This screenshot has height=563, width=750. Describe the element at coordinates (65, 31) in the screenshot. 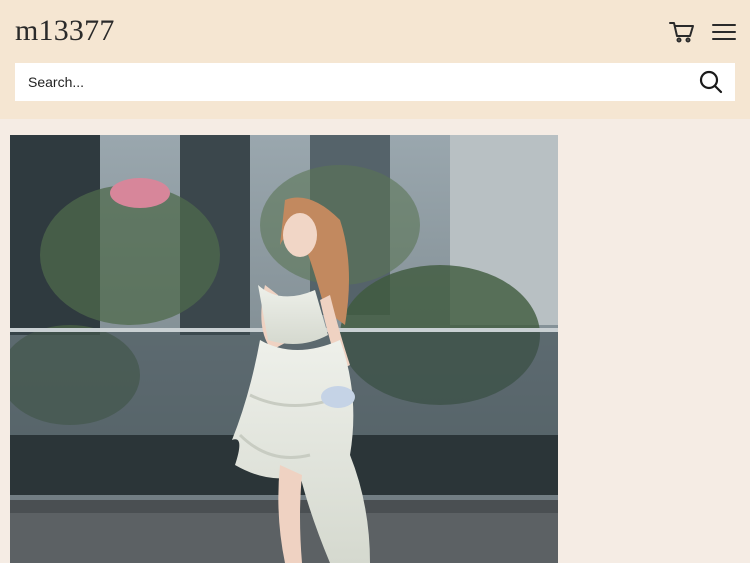

I see `site-logo: m13377` at that location.